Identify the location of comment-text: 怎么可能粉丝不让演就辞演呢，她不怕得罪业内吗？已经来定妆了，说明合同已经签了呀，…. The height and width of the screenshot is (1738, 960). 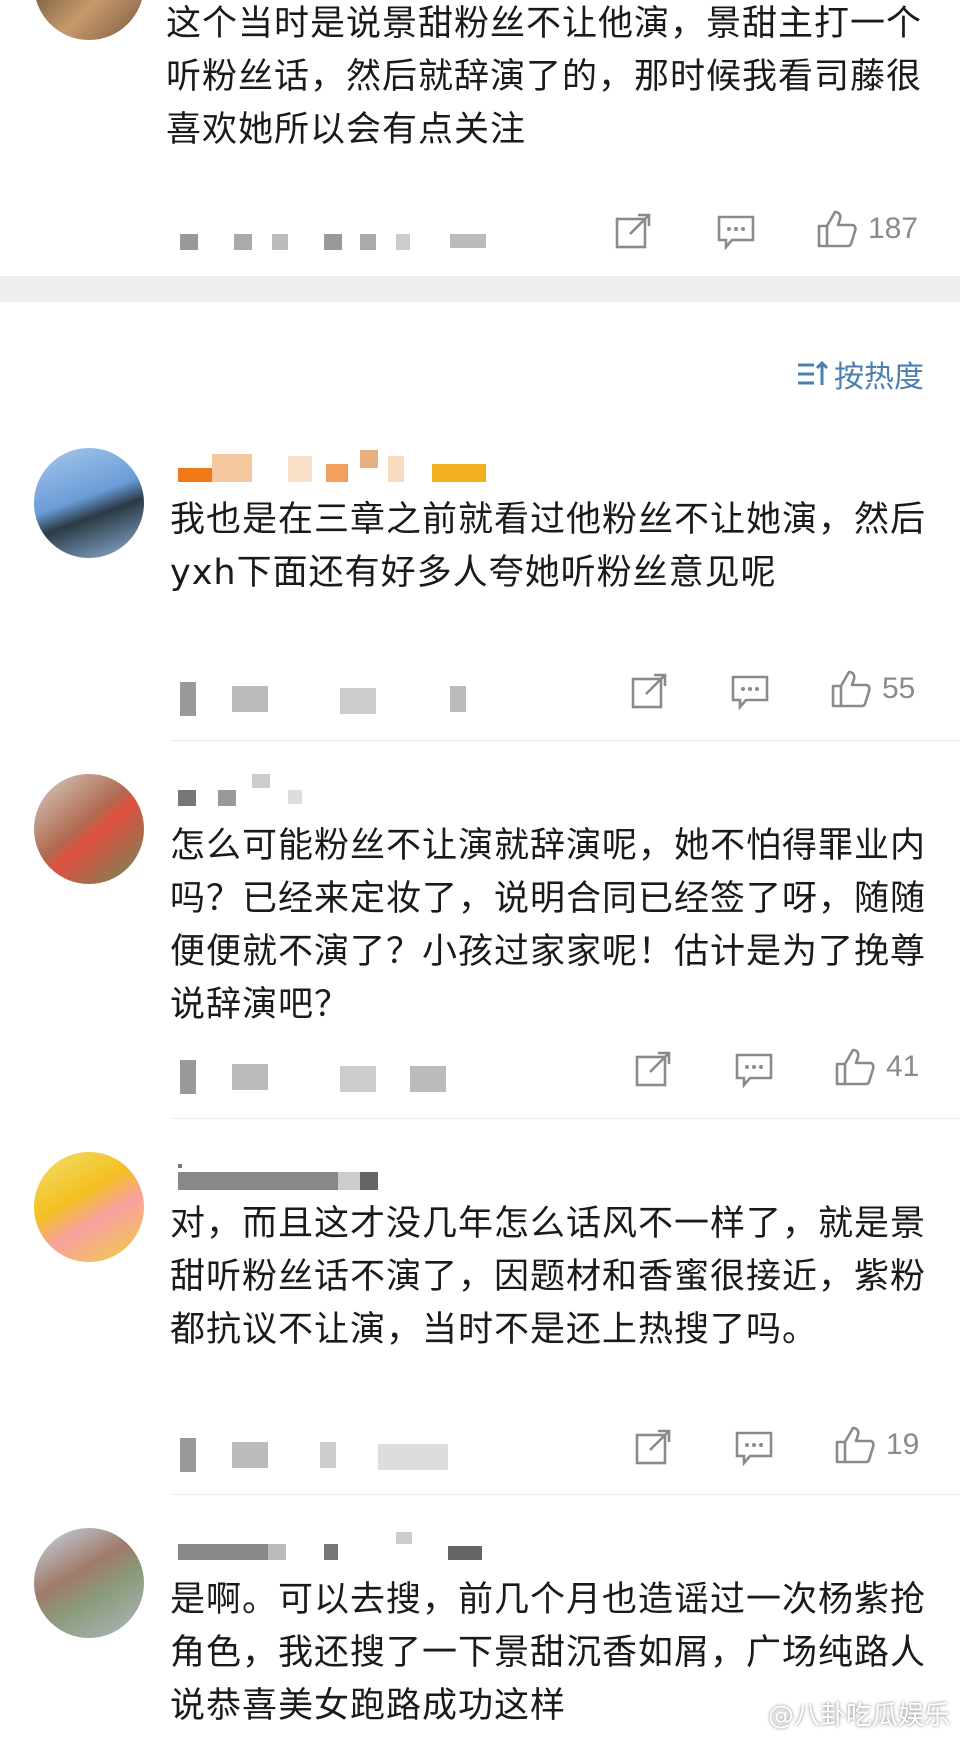
(548, 925).